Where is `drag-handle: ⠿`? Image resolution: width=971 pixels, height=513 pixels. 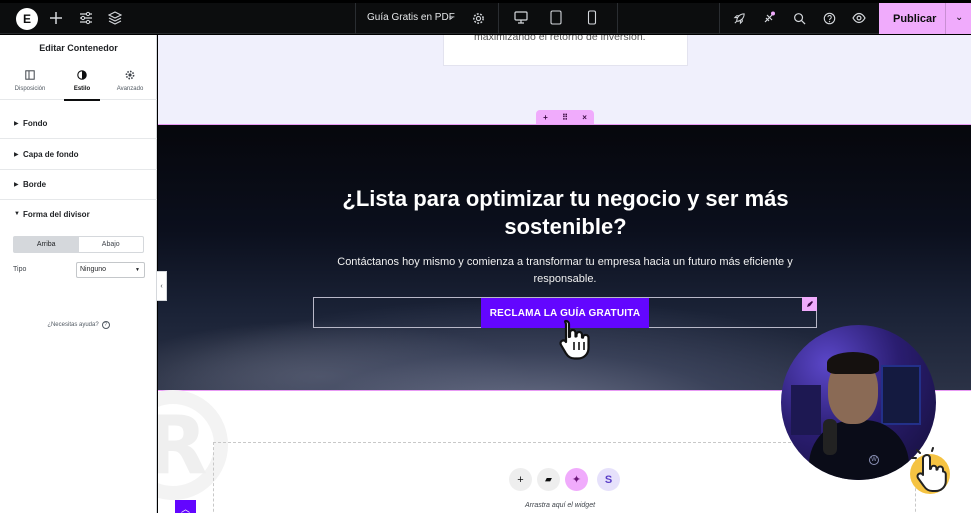 drag-handle: ⠿ is located at coordinates (565, 117).